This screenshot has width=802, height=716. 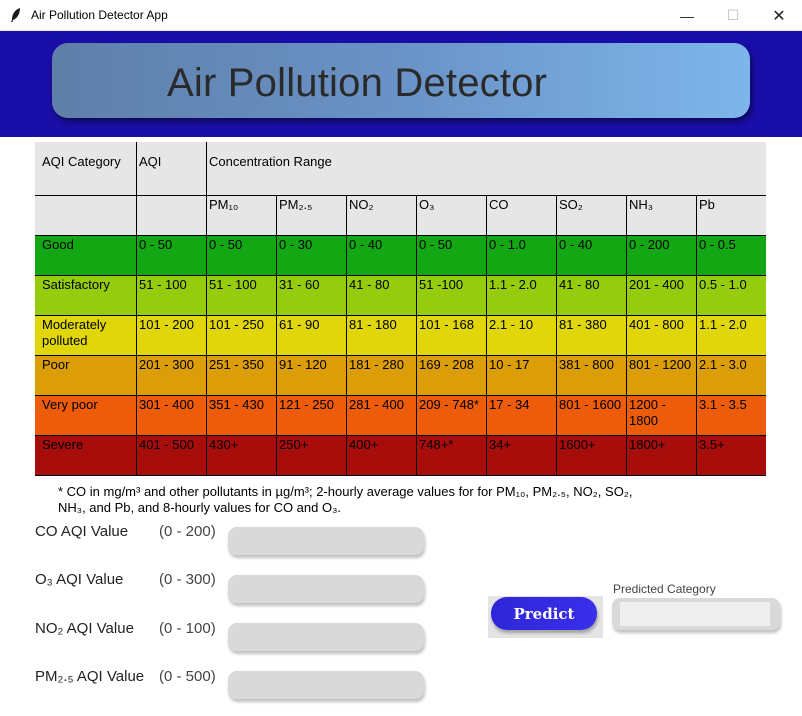 I want to click on cell-value: 0 - 0.5, so click(x=717, y=244).